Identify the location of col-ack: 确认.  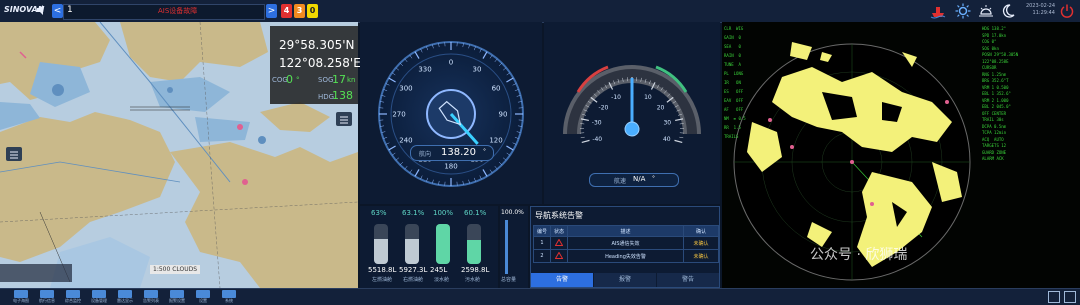
(701, 231).